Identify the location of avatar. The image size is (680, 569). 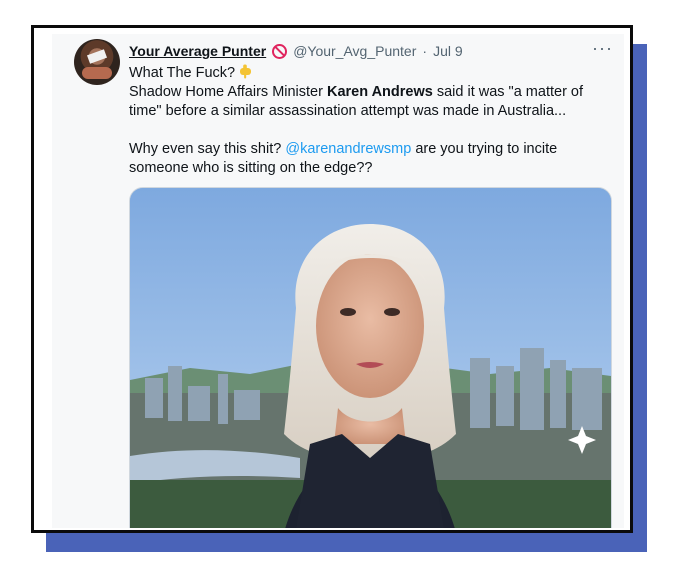
(97, 62).